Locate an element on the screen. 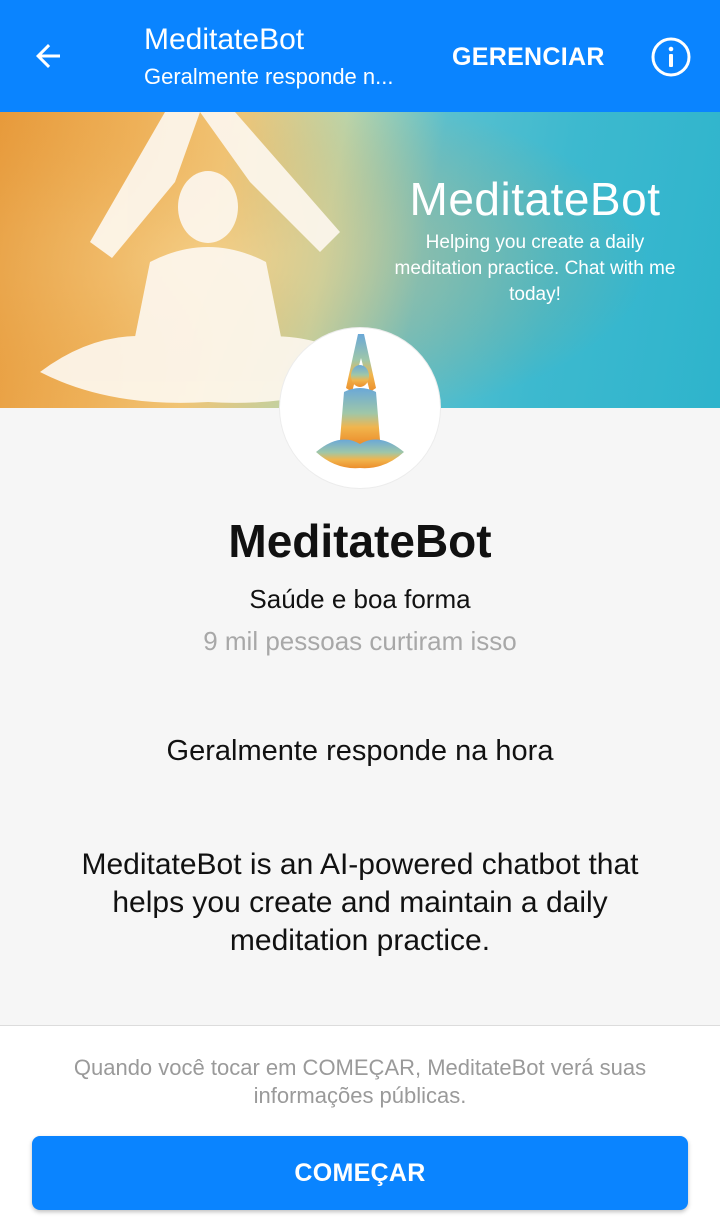 The height and width of the screenshot is (1232, 720). profile-avatar is located at coordinates (360, 408).